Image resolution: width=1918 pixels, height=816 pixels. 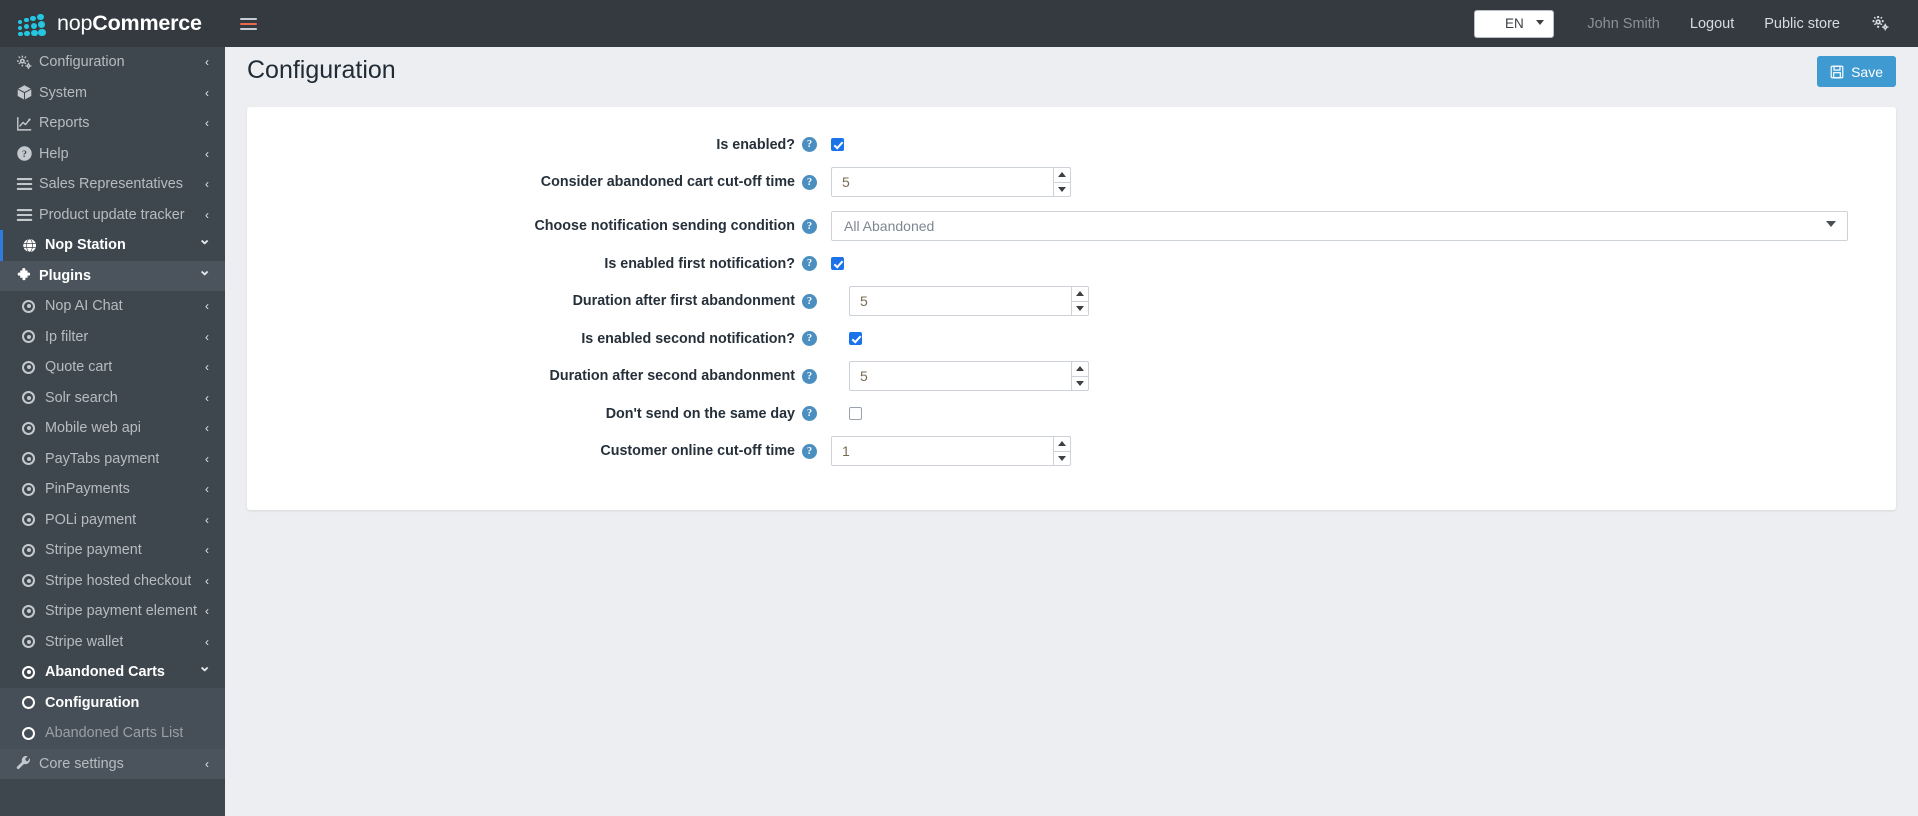 I want to click on save-button: Save, so click(x=1856, y=71).